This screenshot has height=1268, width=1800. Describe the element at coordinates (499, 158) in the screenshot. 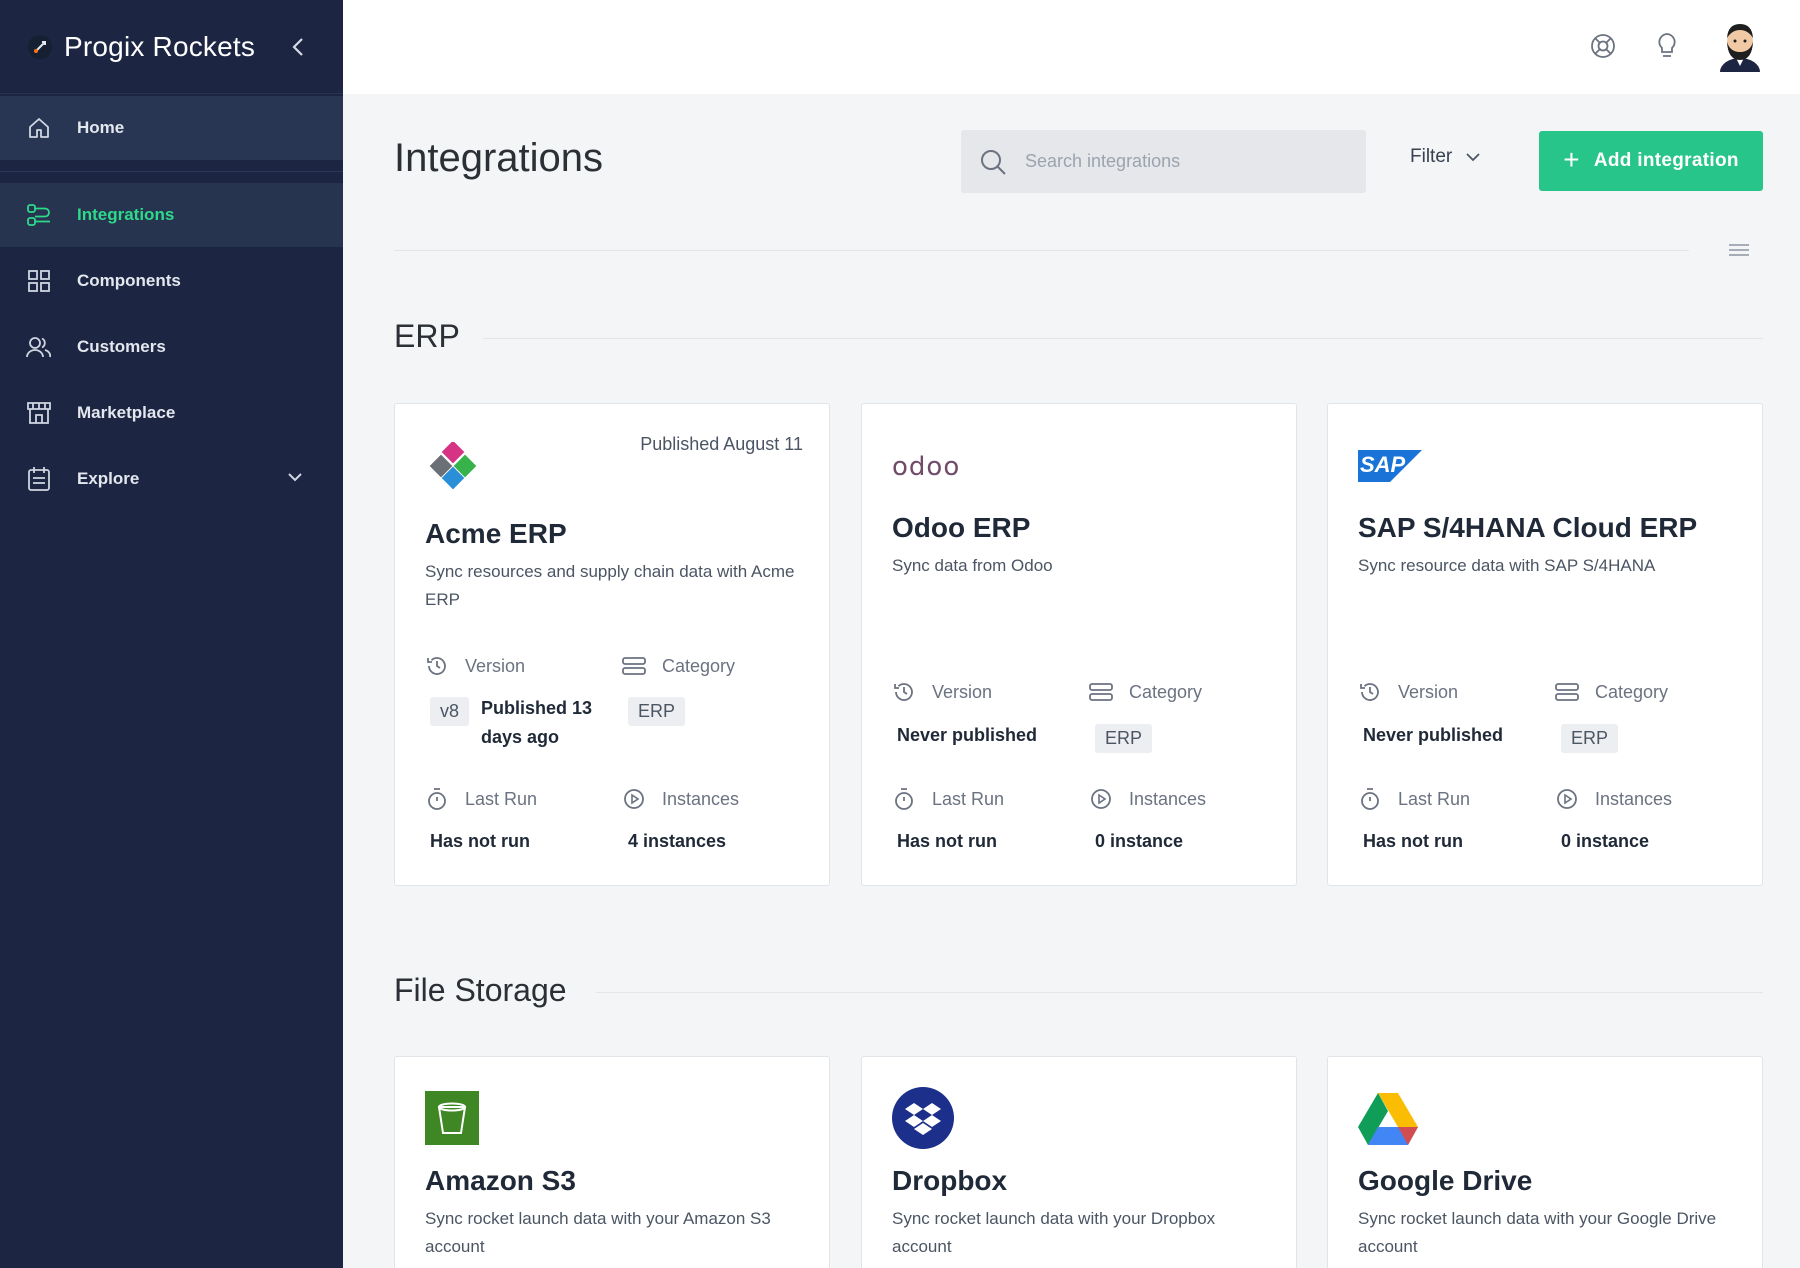

I see `page-title: Integrations` at that location.